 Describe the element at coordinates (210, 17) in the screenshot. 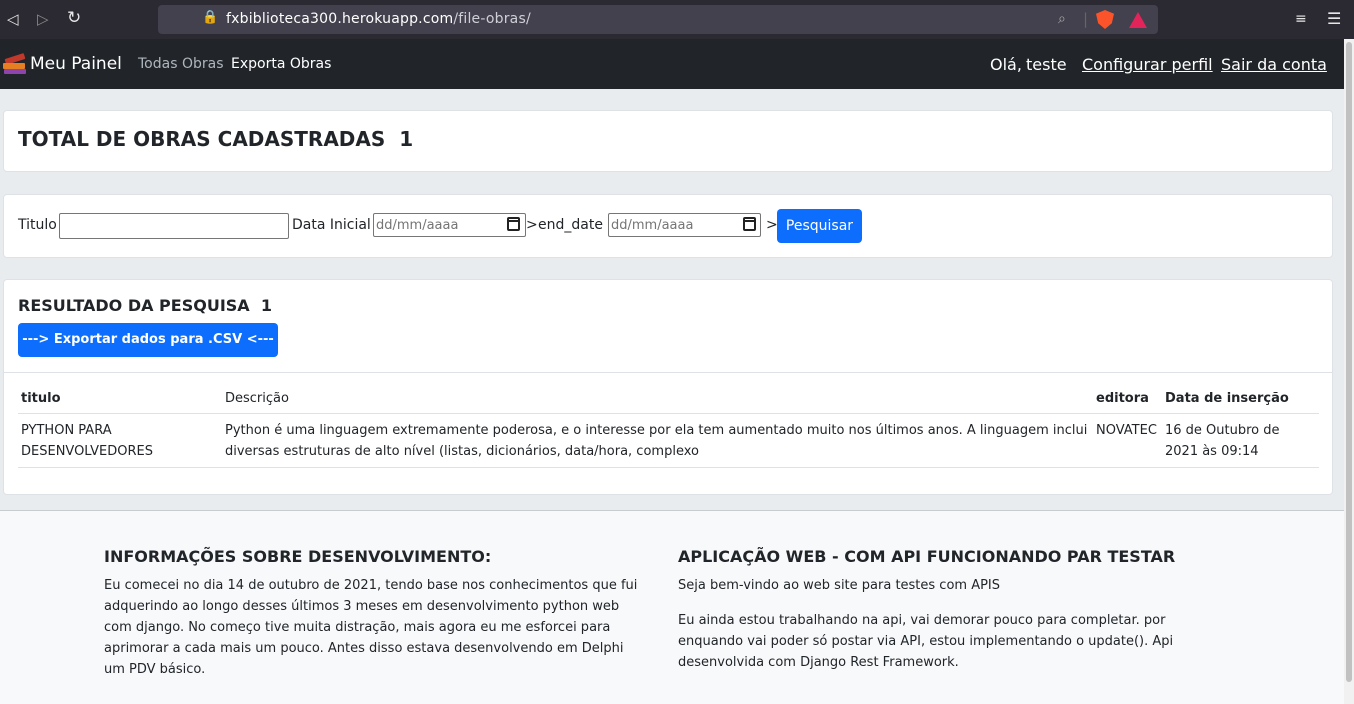

I see `lock-icon: 🔒` at that location.